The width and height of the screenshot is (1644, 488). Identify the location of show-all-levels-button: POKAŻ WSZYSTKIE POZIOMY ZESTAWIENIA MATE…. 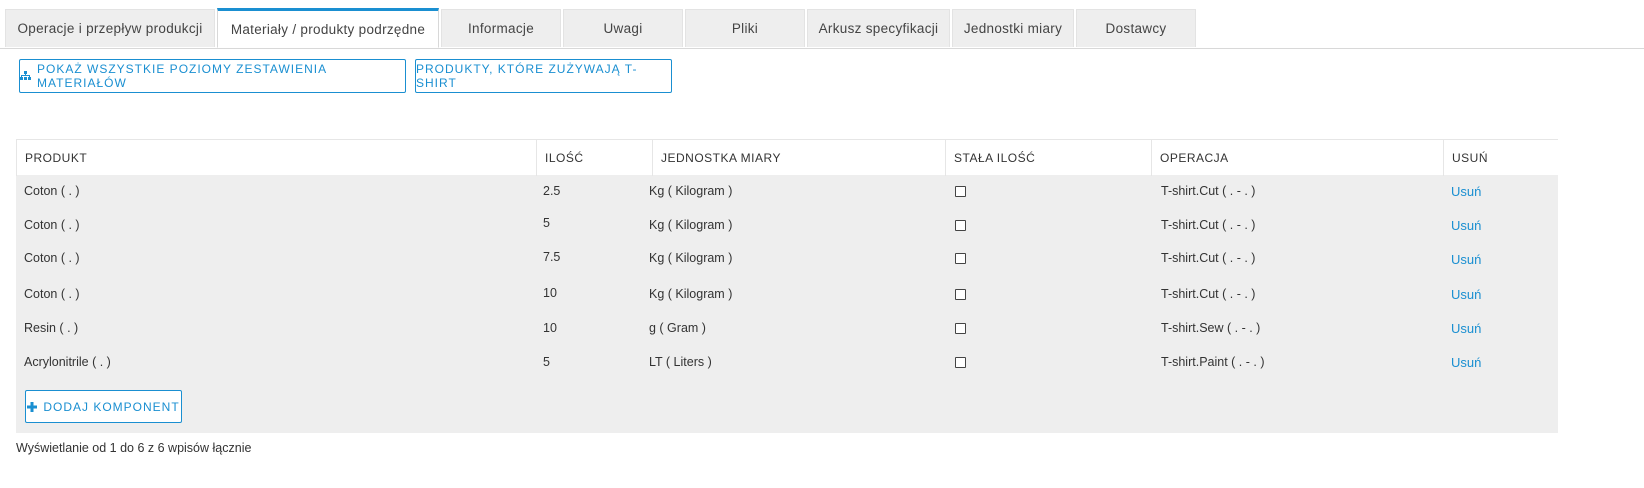
(212, 76).